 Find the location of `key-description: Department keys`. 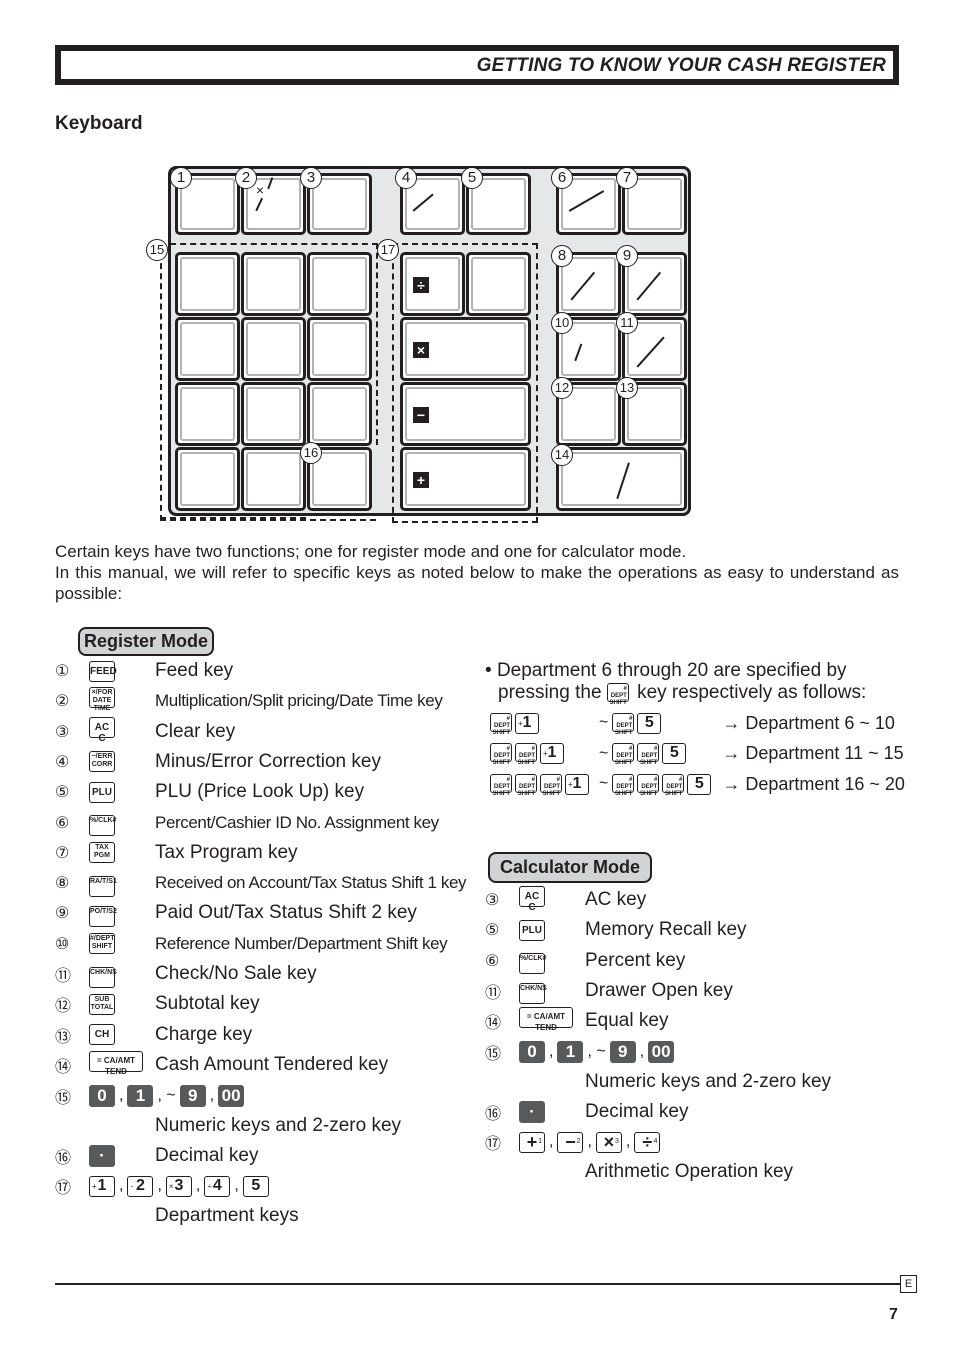

key-description: Department keys is located at coordinates (227, 1215).